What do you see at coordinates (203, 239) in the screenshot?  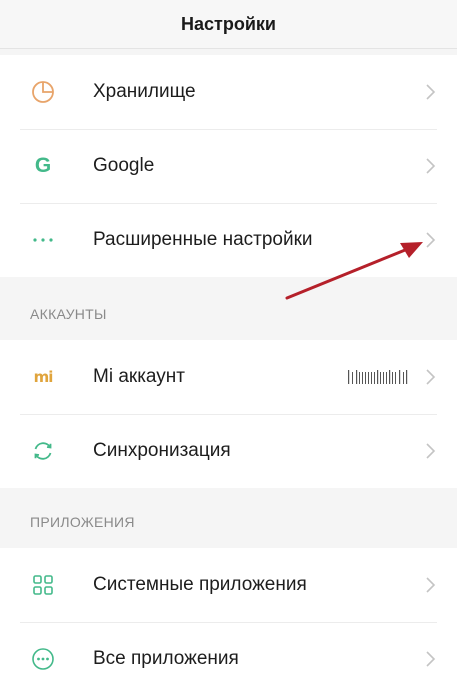 I see `settings-item-label: Расширенные настройки` at bounding box center [203, 239].